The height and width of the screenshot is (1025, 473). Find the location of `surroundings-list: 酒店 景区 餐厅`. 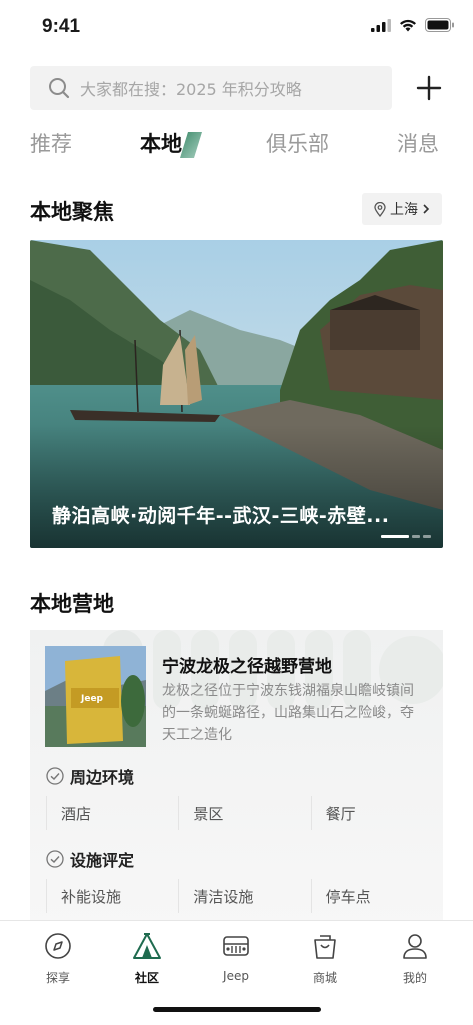

surroundings-list: 酒店 景区 餐厅 is located at coordinates (244, 813).